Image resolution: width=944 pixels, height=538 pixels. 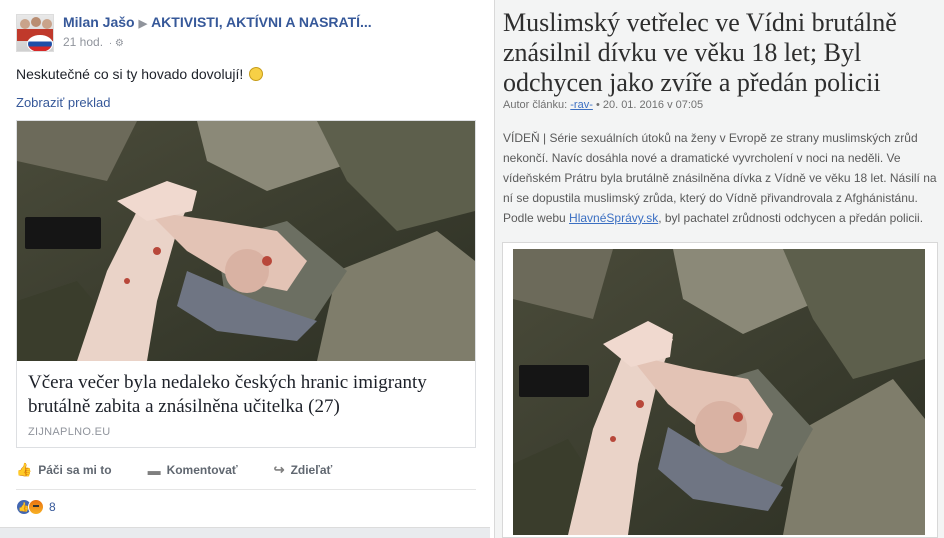 What do you see at coordinates (24, 469) in the screenshot?
I see `like-icon: 👍` at bounding box center [24, 469].